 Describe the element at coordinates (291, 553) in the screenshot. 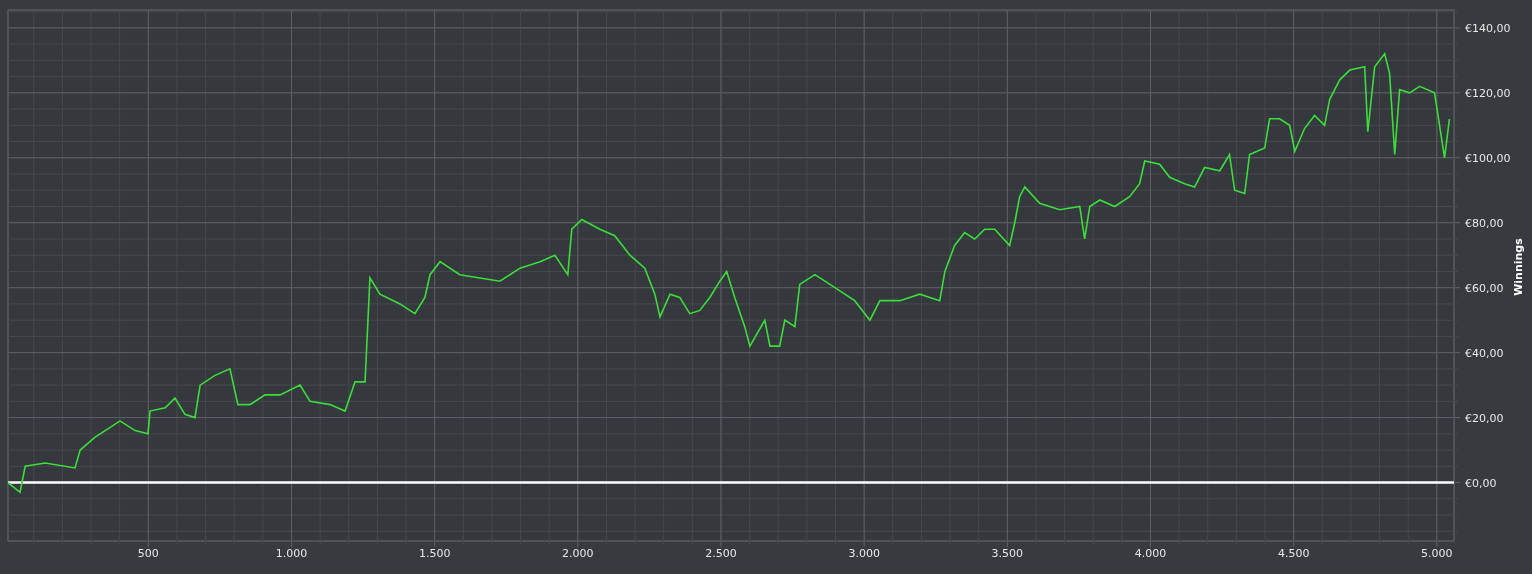

I see `x-tick-label: 1.000` at that location.